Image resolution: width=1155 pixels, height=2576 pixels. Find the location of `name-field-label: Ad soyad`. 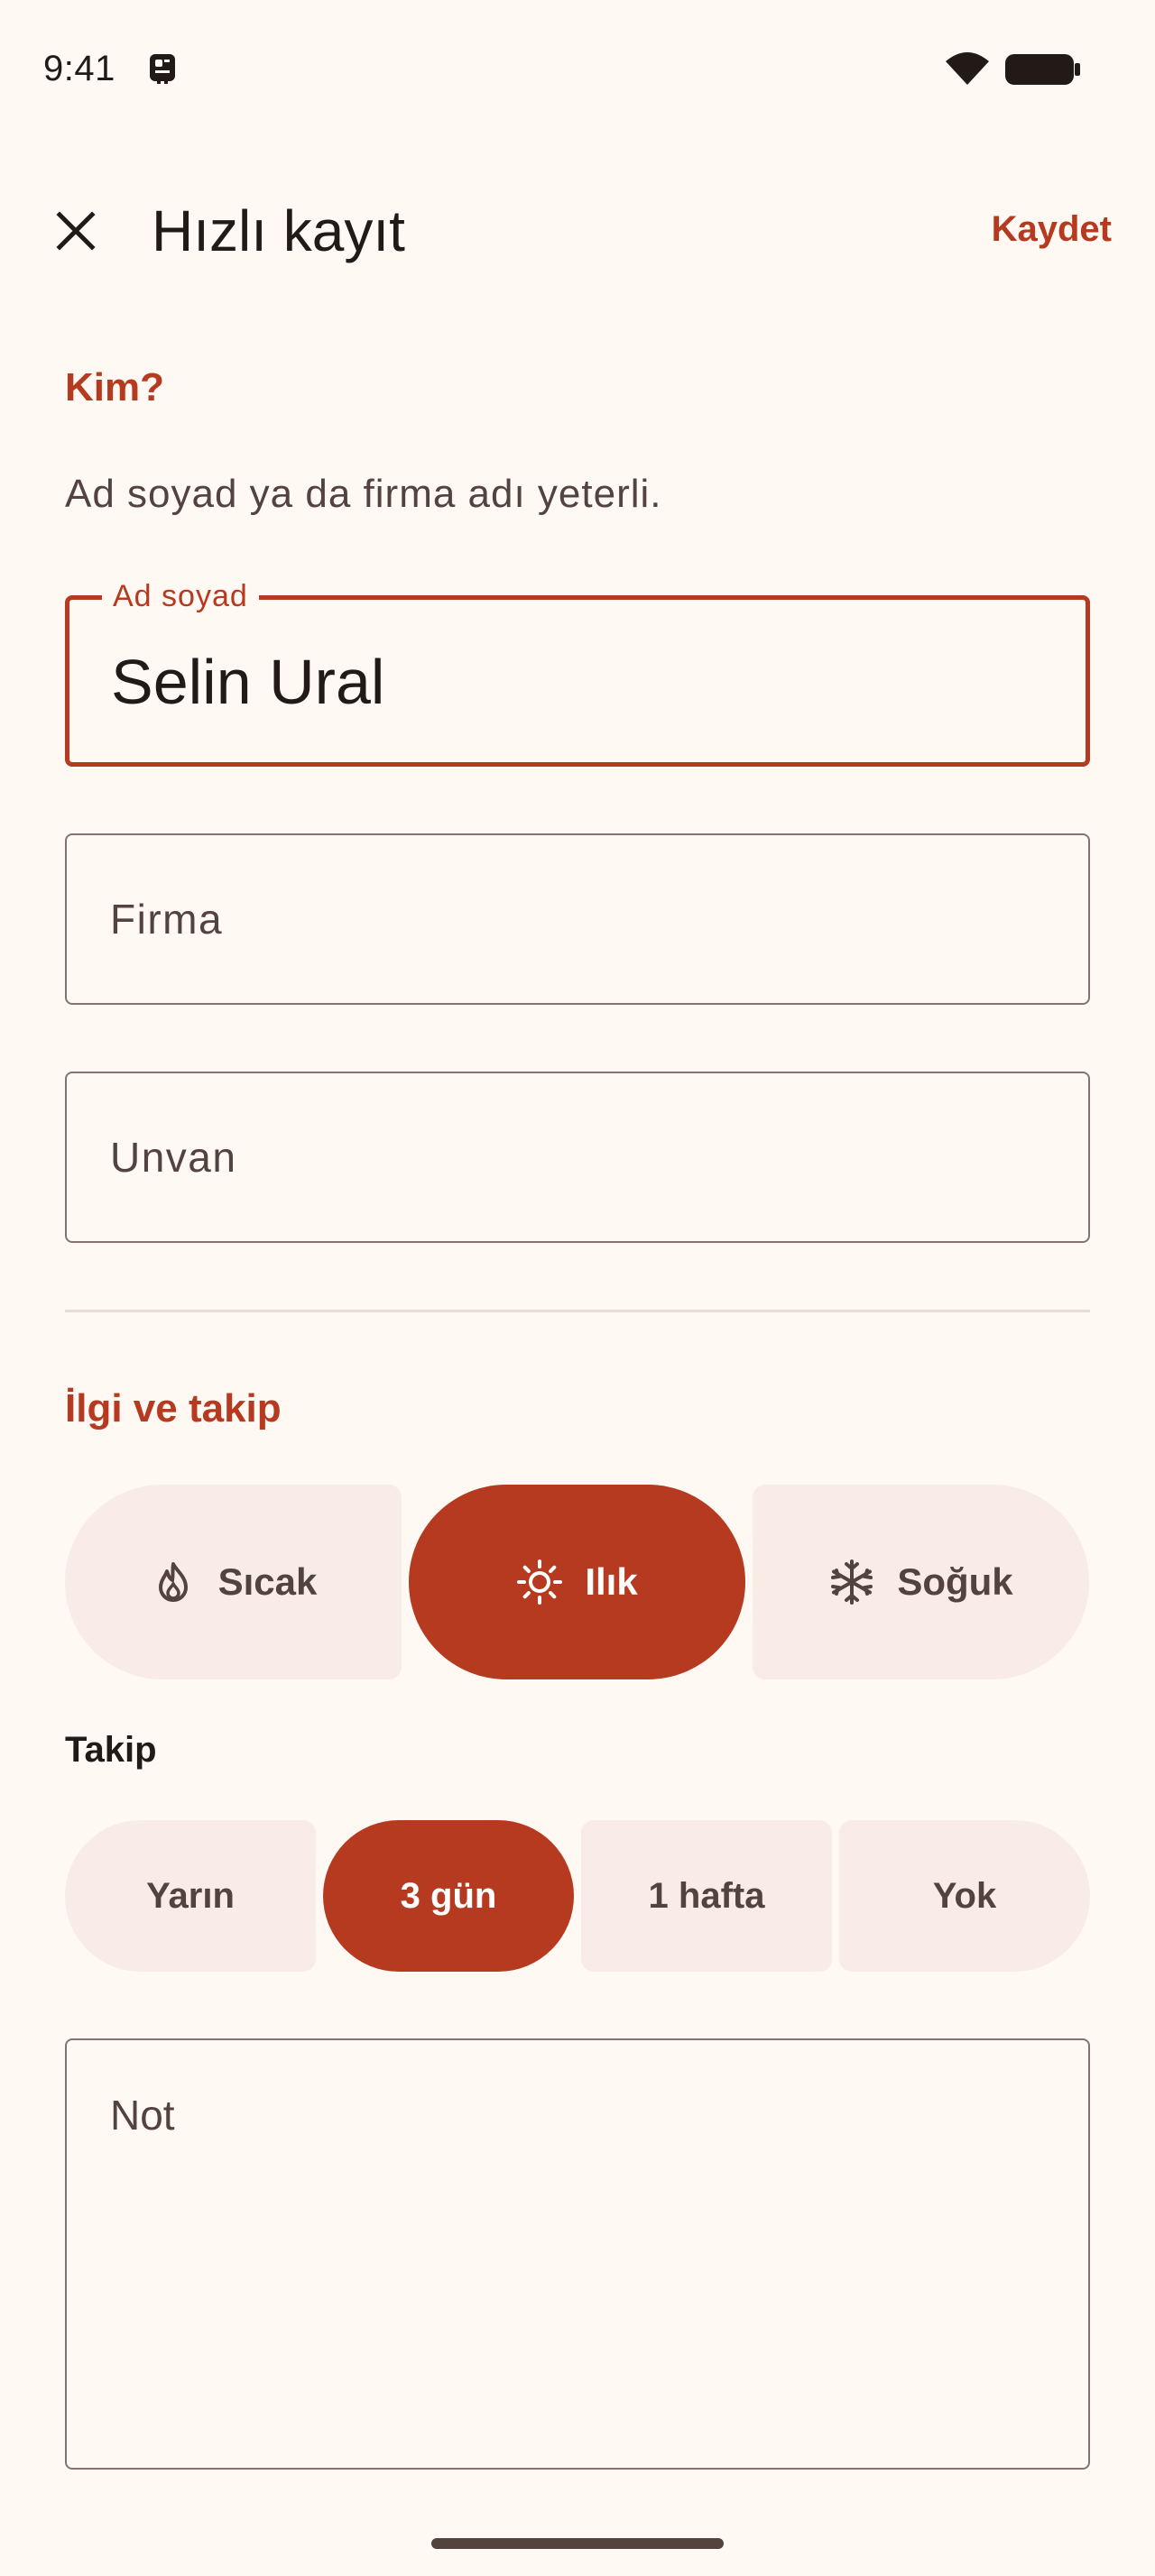

name-field-label: Ad soyad is located at coordinates (180, 596).